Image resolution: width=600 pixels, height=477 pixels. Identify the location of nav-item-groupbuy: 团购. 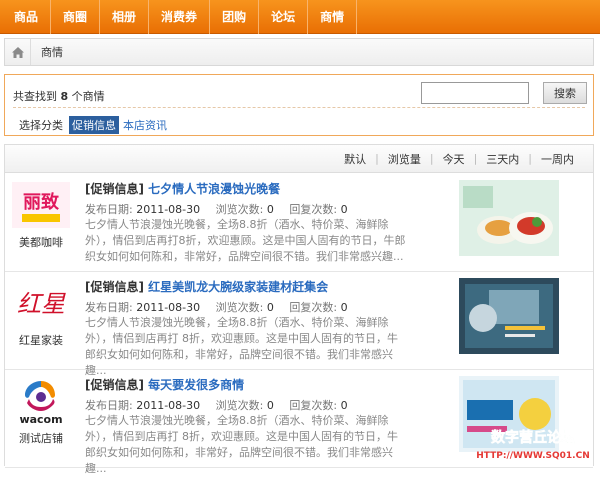
(235, 17).